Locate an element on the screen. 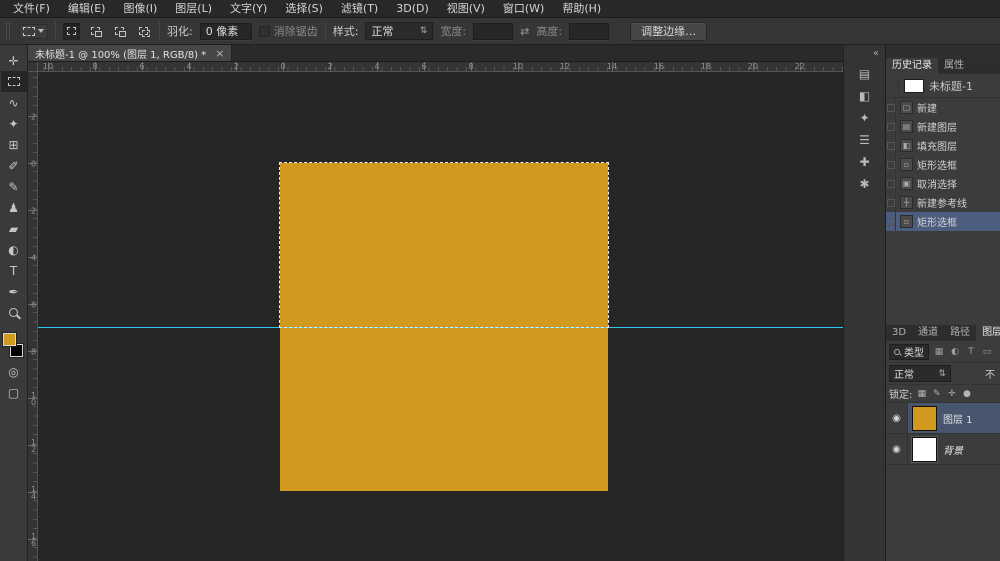  menu-help: 帮助(H) is located at coordinates (581, 9).